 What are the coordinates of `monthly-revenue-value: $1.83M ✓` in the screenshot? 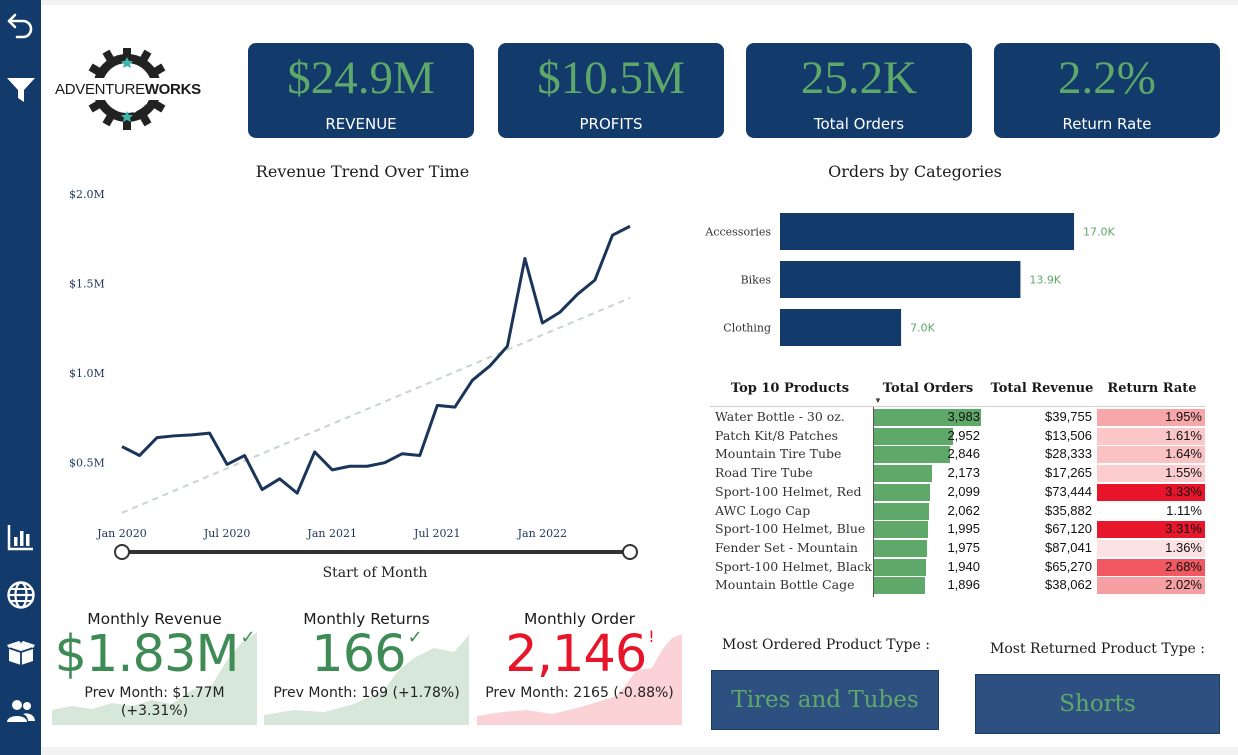 It's located at (154, 654).